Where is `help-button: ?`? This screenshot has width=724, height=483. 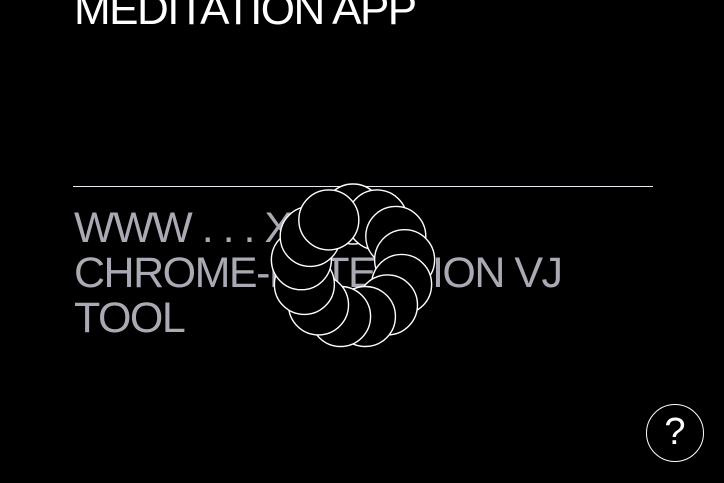
help-button: ? is located at coordinates (675, 433).